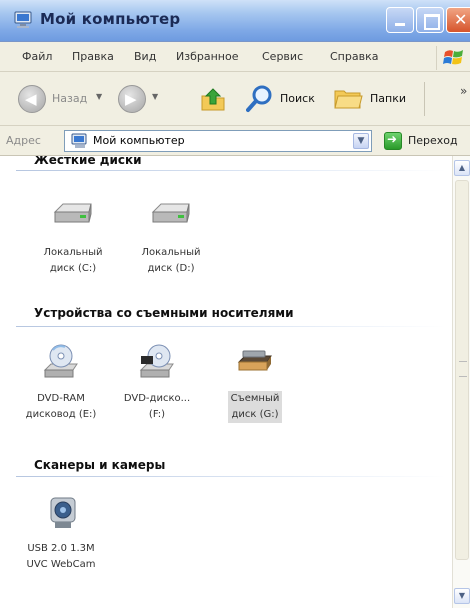  What do you see at coordinates (61, 532) in the screenshot?
I see `webcam-device: USB 2.0 1.3M UVC WebCam` at bounding box center [61, 532].